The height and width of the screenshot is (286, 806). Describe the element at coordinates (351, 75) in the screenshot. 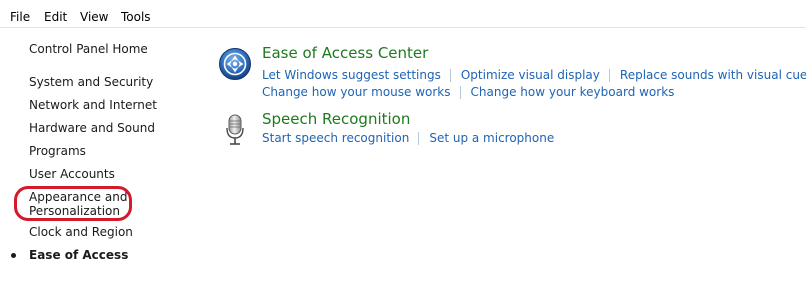

I see `let-windows-suggest-settings-link: Let Windows suggest settings` at that location.